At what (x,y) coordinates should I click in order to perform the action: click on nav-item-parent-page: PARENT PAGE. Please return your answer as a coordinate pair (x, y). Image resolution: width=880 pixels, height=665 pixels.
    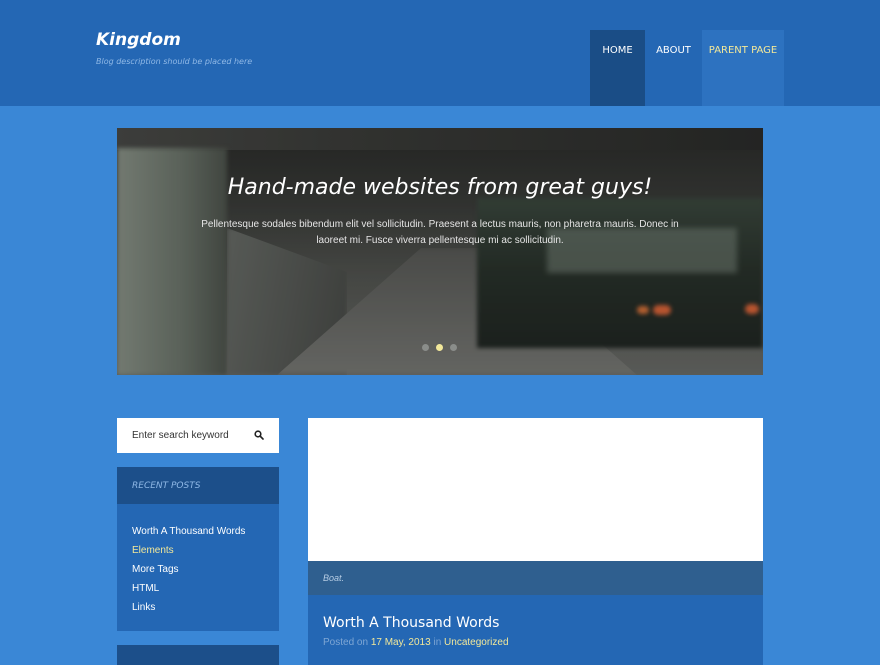
    Looking at the image, I should click on (743, 68).